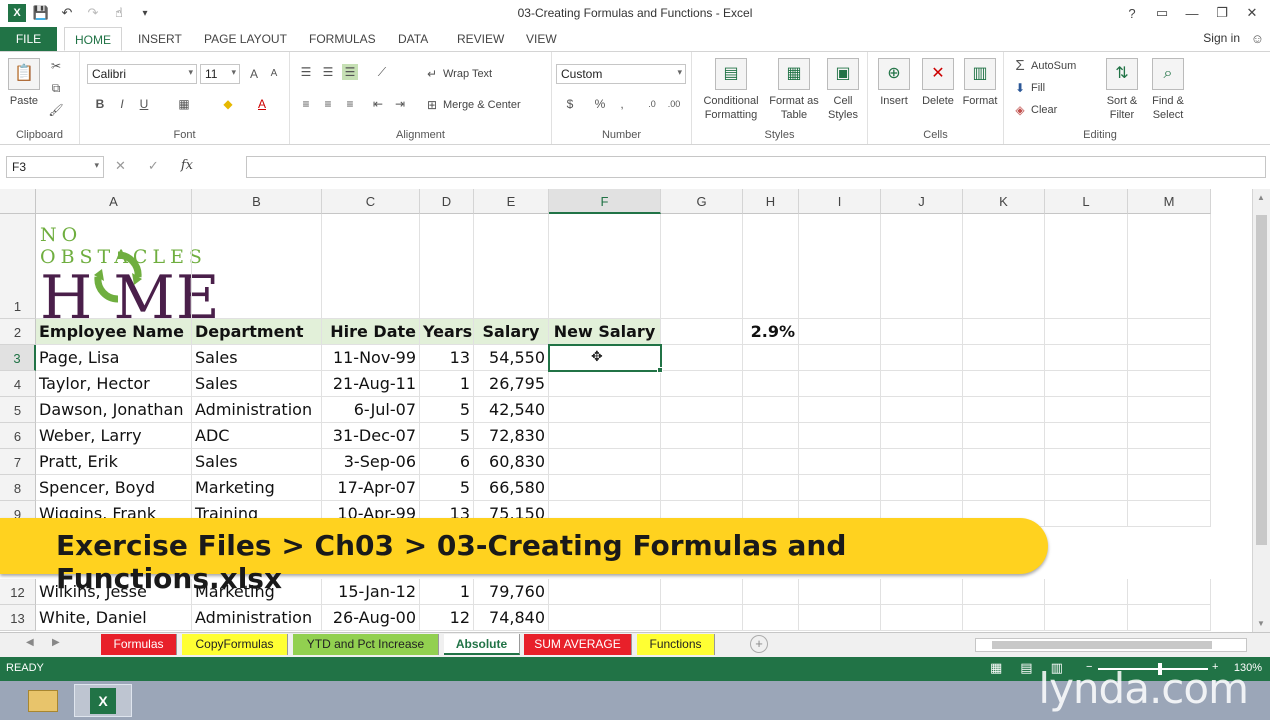  What do you see at coordinates (447, 201) in the screenshot?
I see `column-header-d: D` at bounding box center [447, 201].